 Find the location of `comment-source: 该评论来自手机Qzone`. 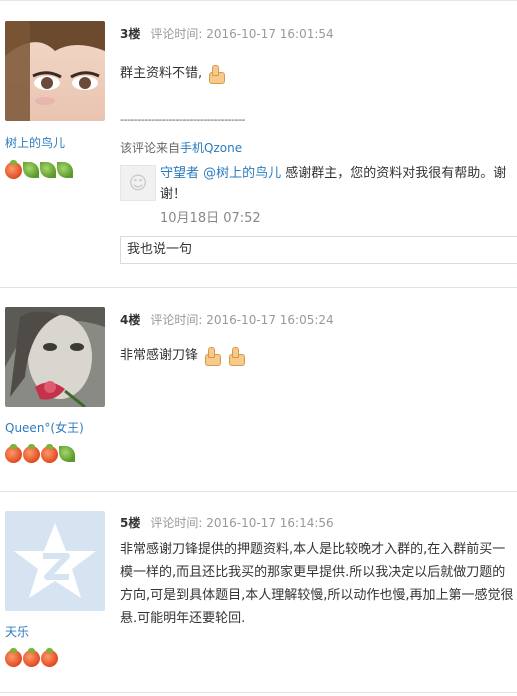

comment-source: 该评论来自手机Qzone is located at coordinates (181, 147).